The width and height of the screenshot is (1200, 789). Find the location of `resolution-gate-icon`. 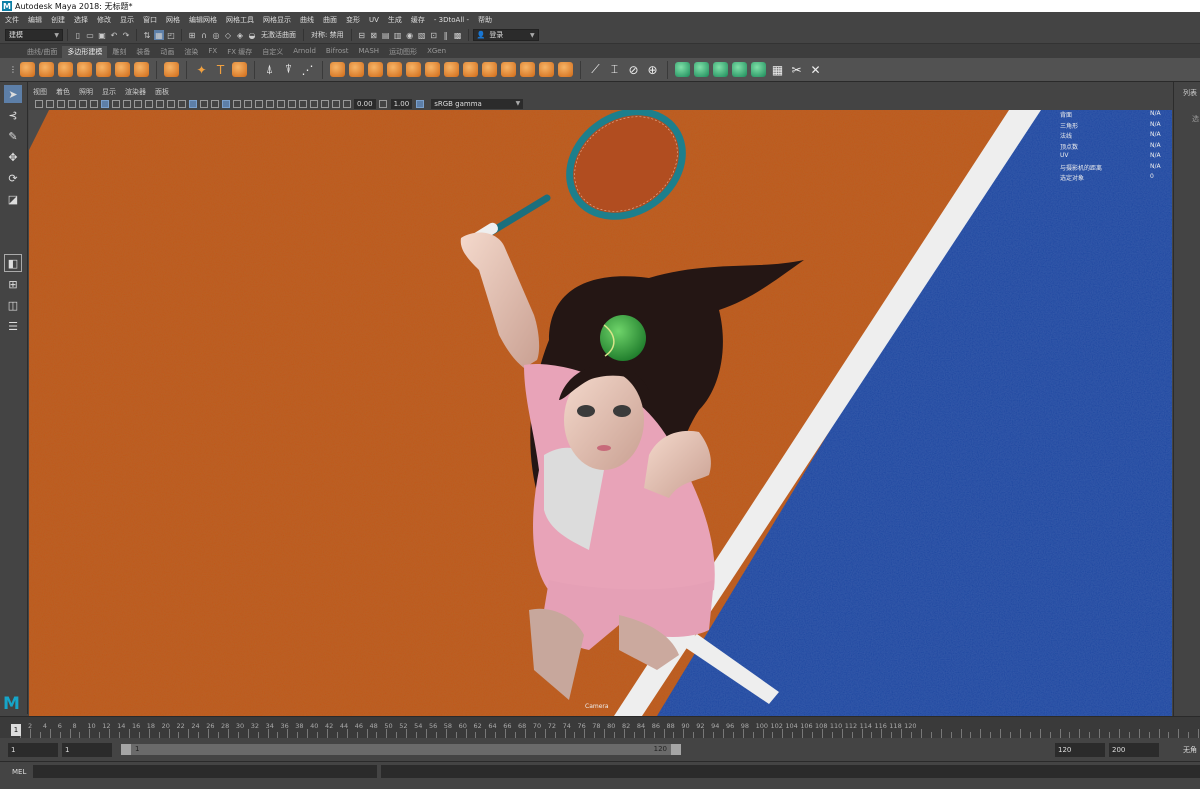

resolution-gate-icon is located at coordinates (126, 103).